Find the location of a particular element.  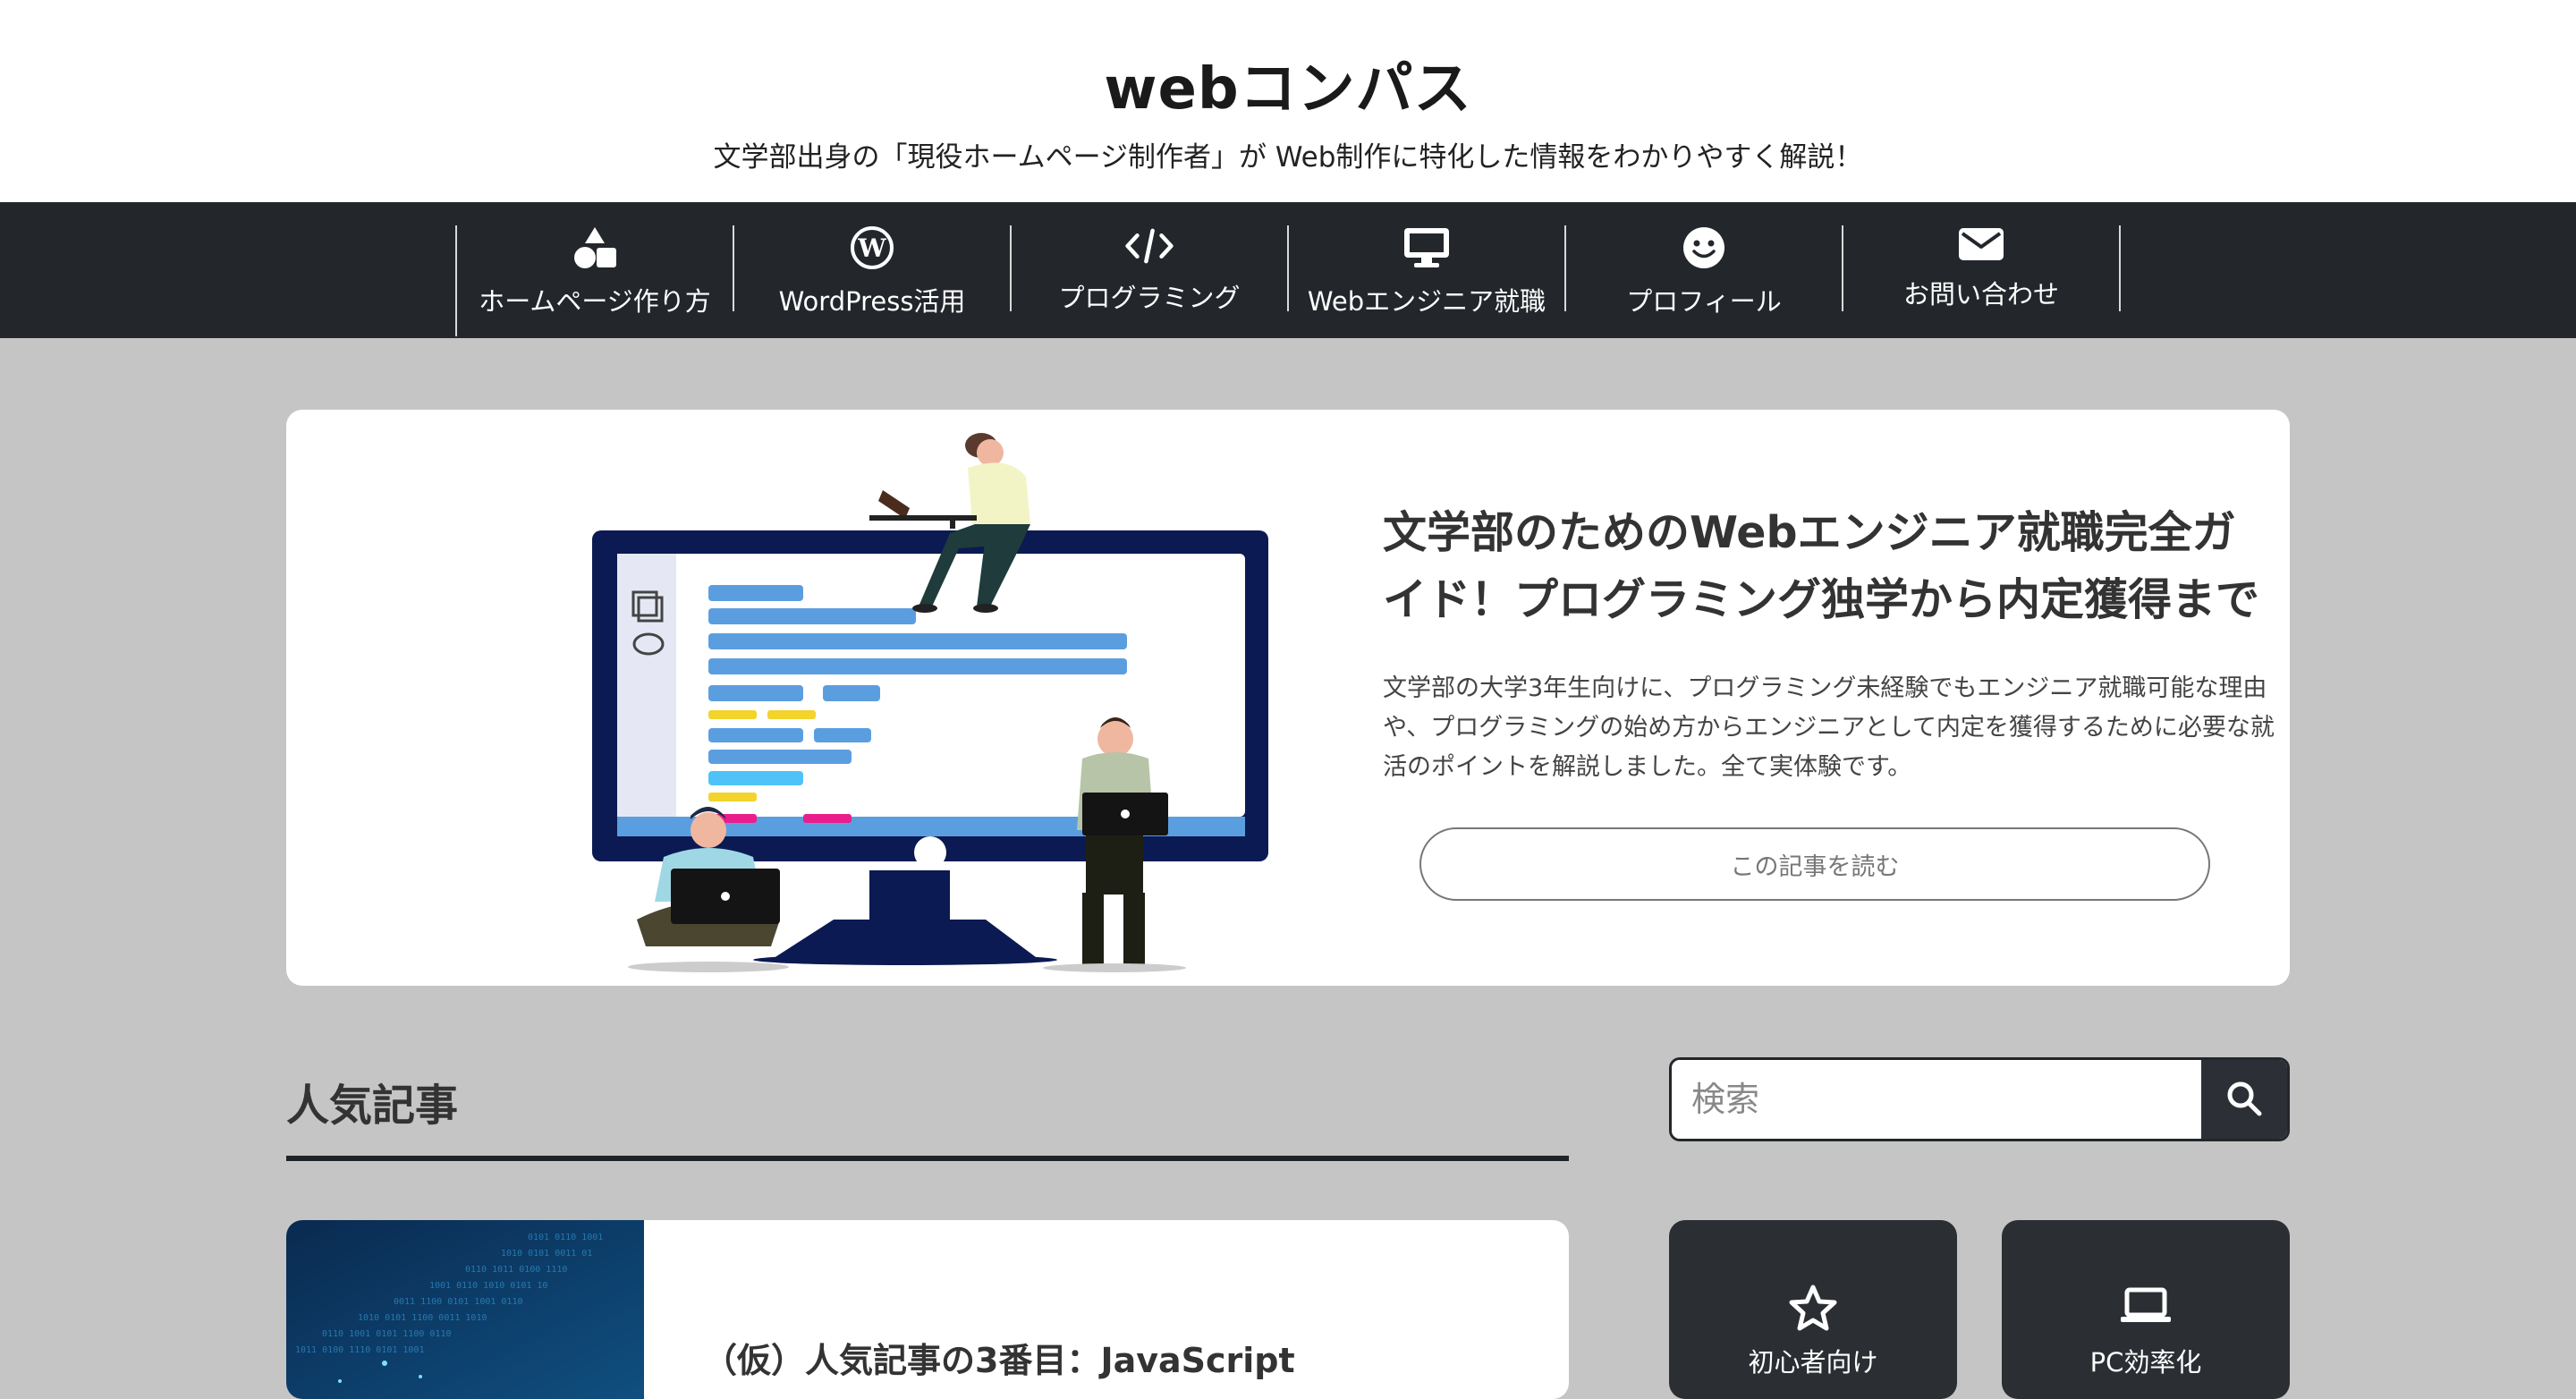

category-label: PC効率化 is located at coordinates (2145, 1362).